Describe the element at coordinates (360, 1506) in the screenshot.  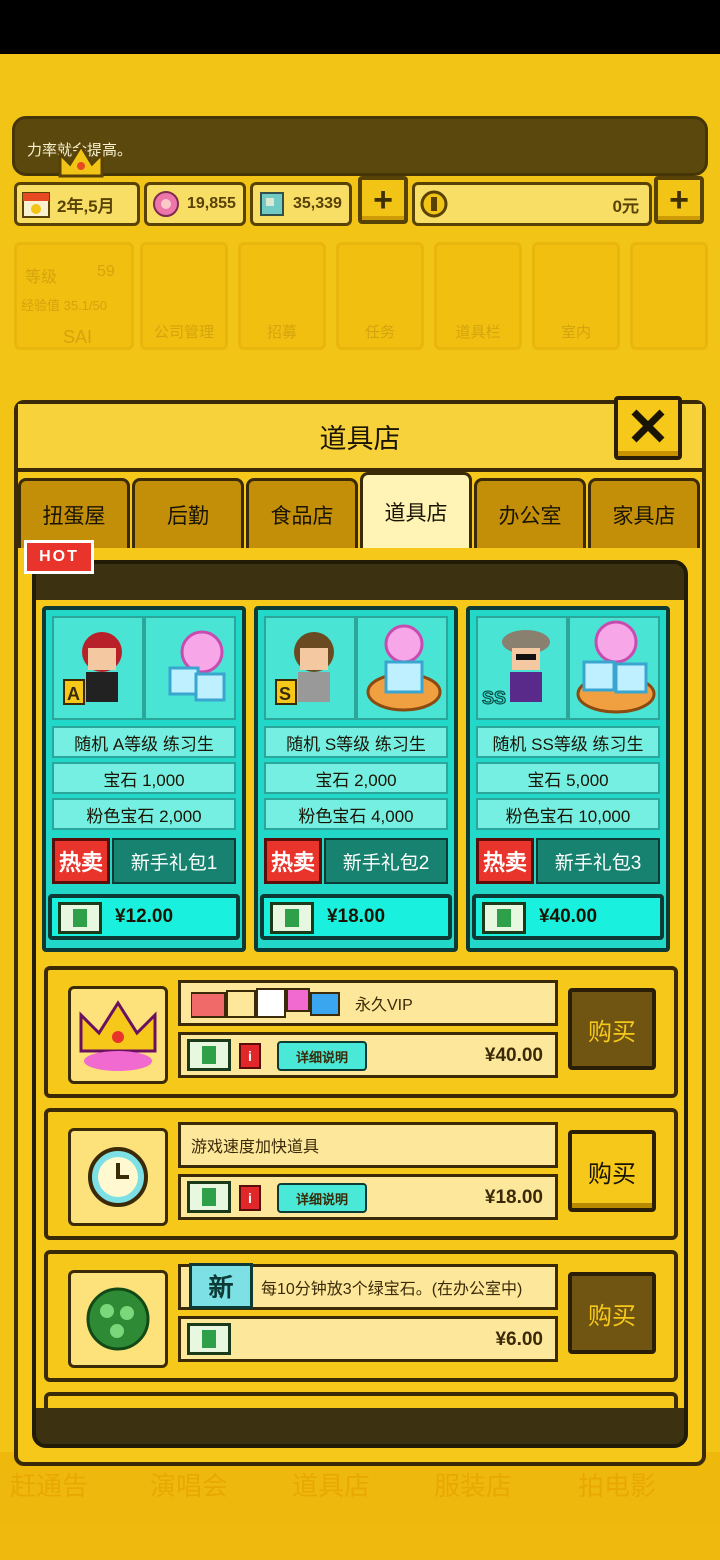
I see `background-bottom-bar: 赶通告 演唱会 道具店 服装店 拍电影` at that location.